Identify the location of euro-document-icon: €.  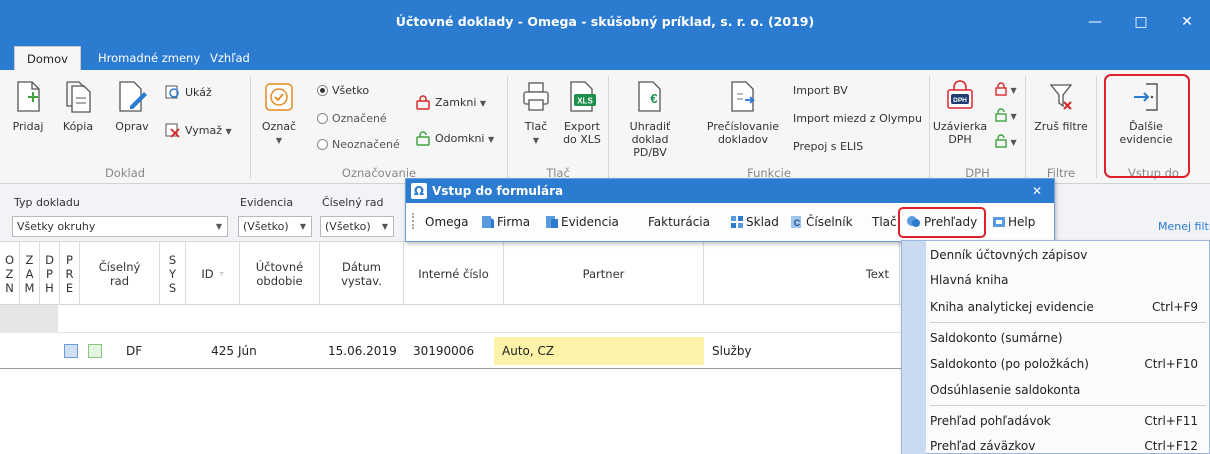
(649, 96).